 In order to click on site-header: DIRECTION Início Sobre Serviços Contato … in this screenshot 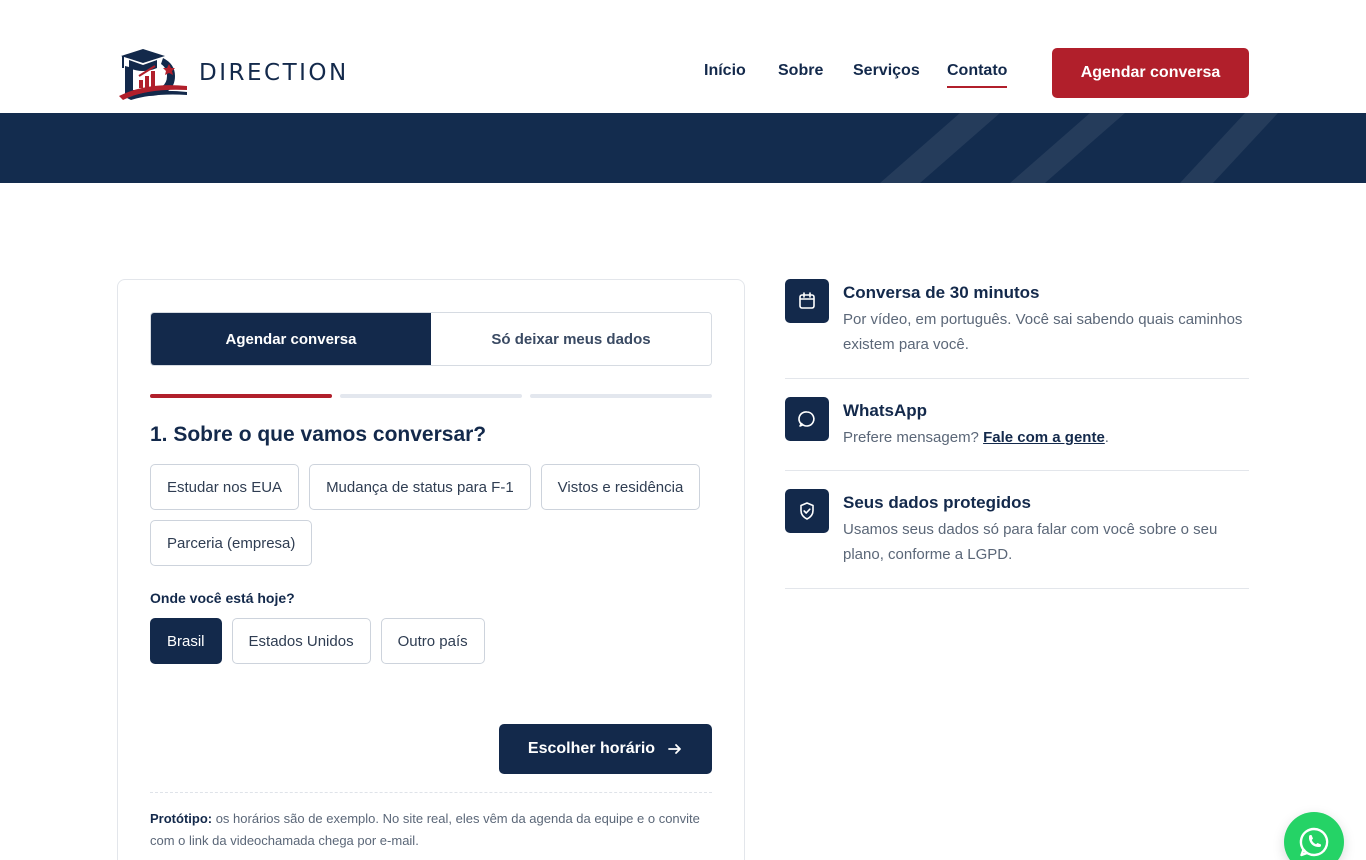, I will do `click(683, 56)`.